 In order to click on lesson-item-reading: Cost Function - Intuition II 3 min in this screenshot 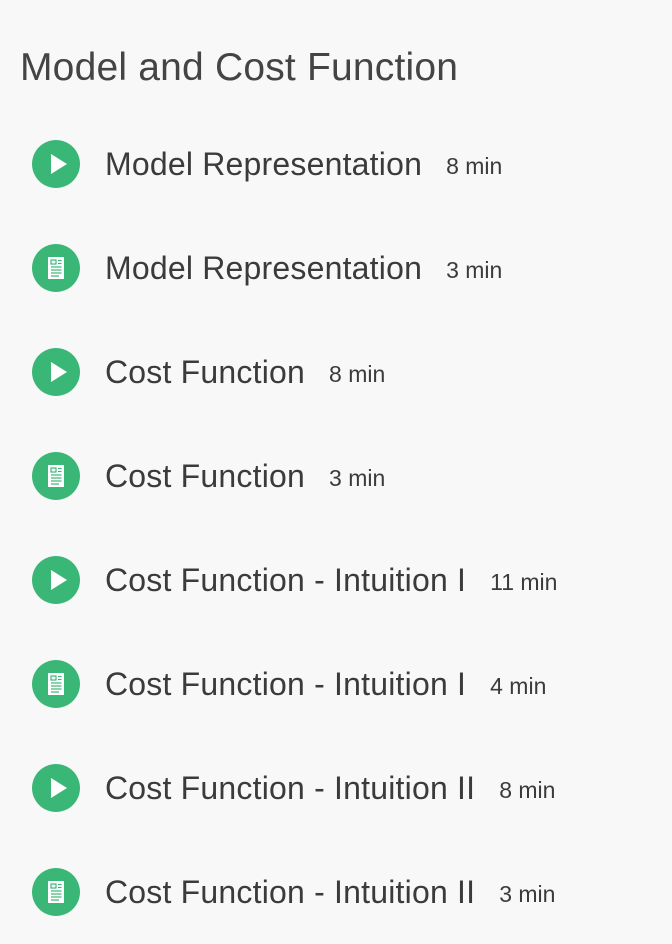, I will do `click(336, 892)`.